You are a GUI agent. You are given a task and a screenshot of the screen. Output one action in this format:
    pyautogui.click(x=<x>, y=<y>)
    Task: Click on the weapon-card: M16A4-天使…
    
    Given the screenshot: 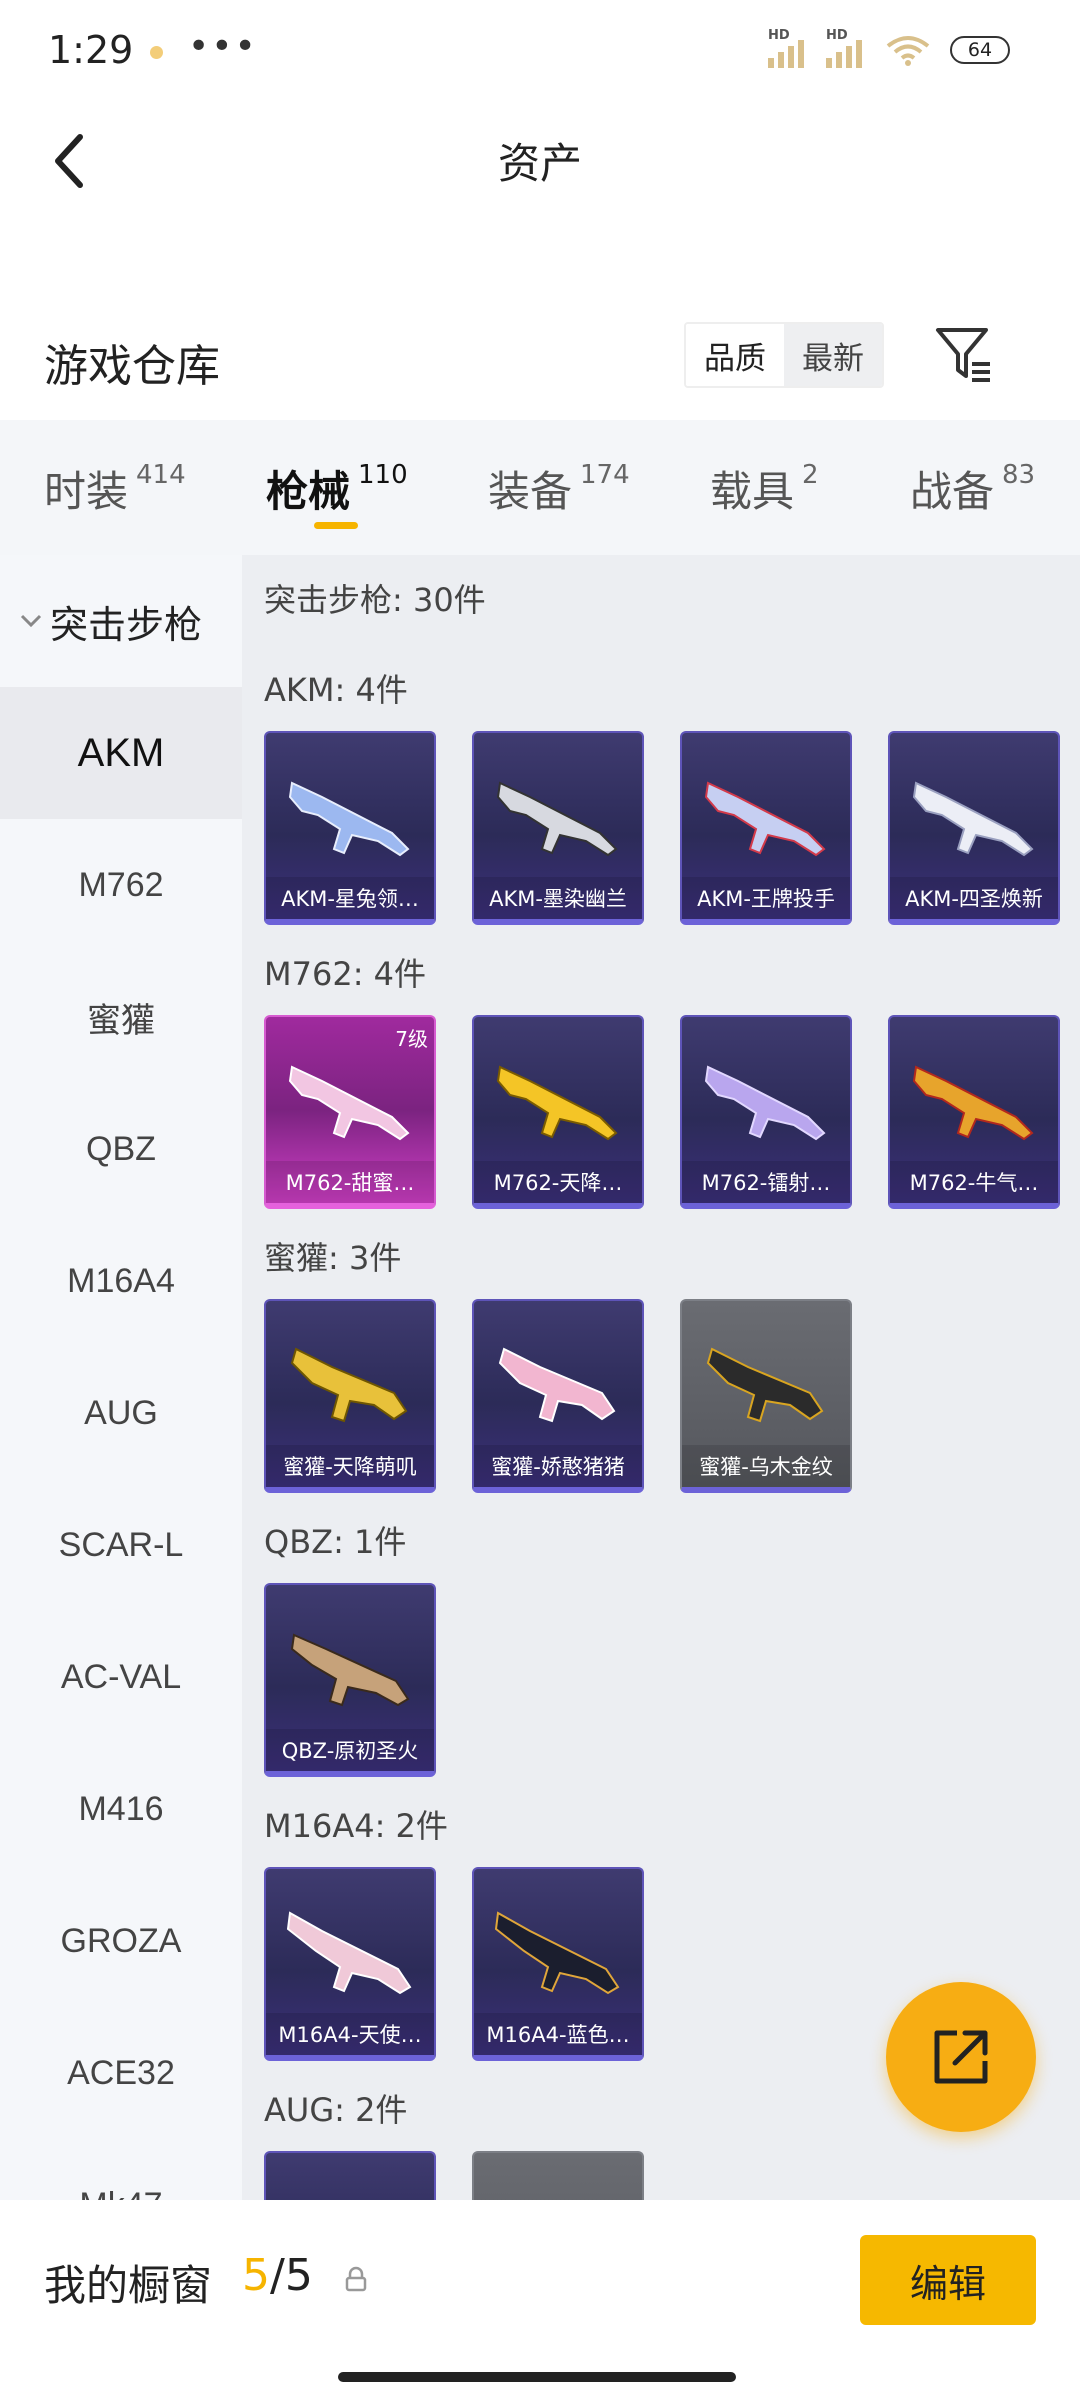 What is the action you would take?
    pyautogui.click(x=350, y=1964)
    